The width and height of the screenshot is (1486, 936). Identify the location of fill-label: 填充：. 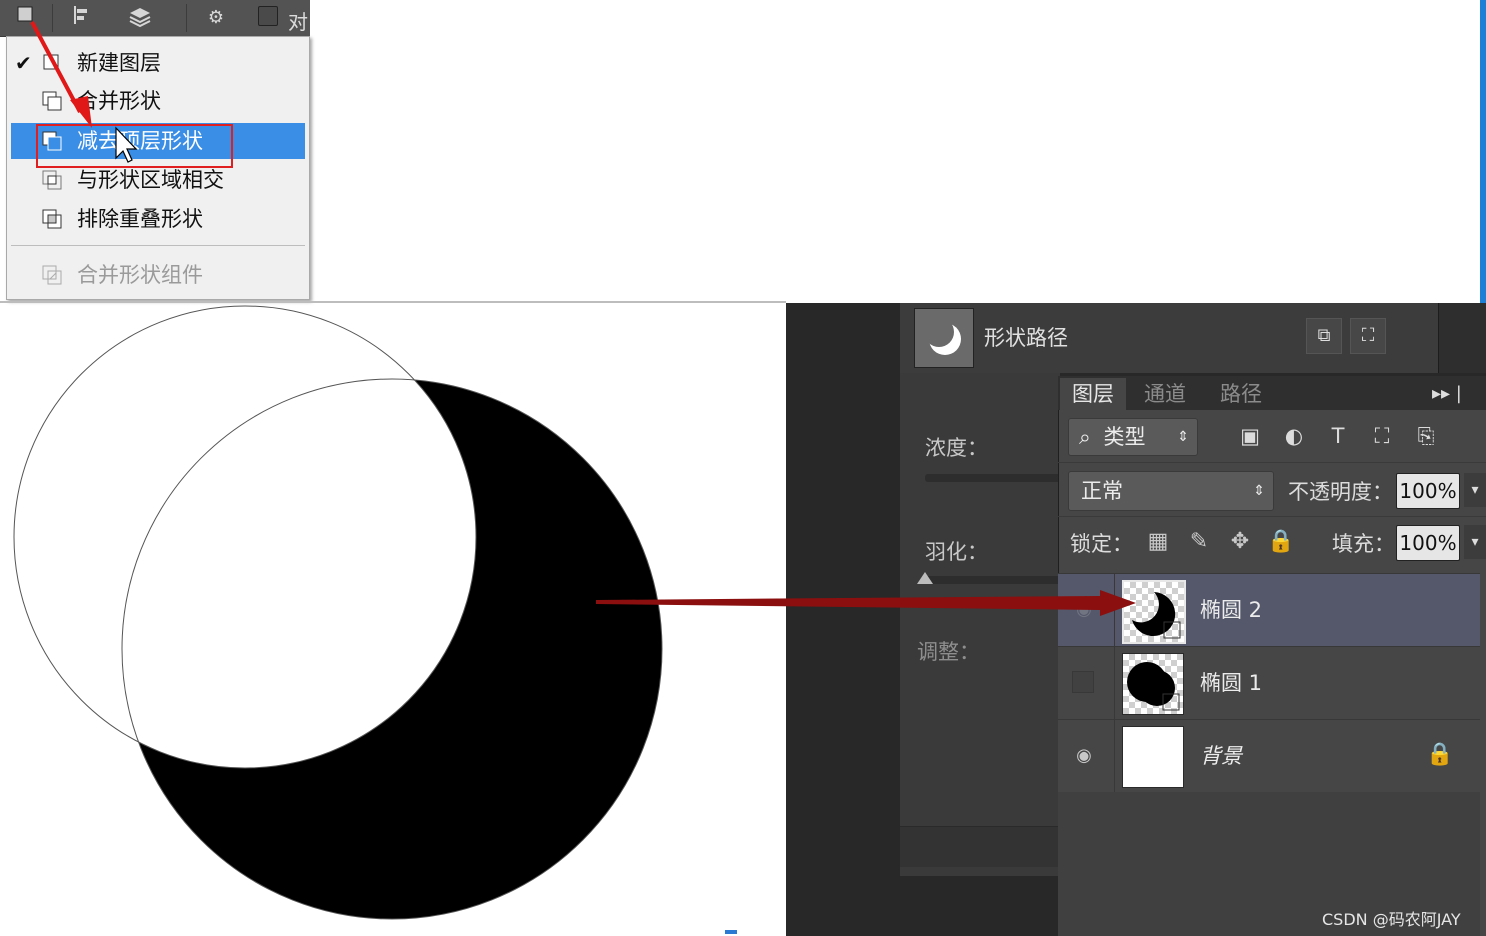
(1363, 544).